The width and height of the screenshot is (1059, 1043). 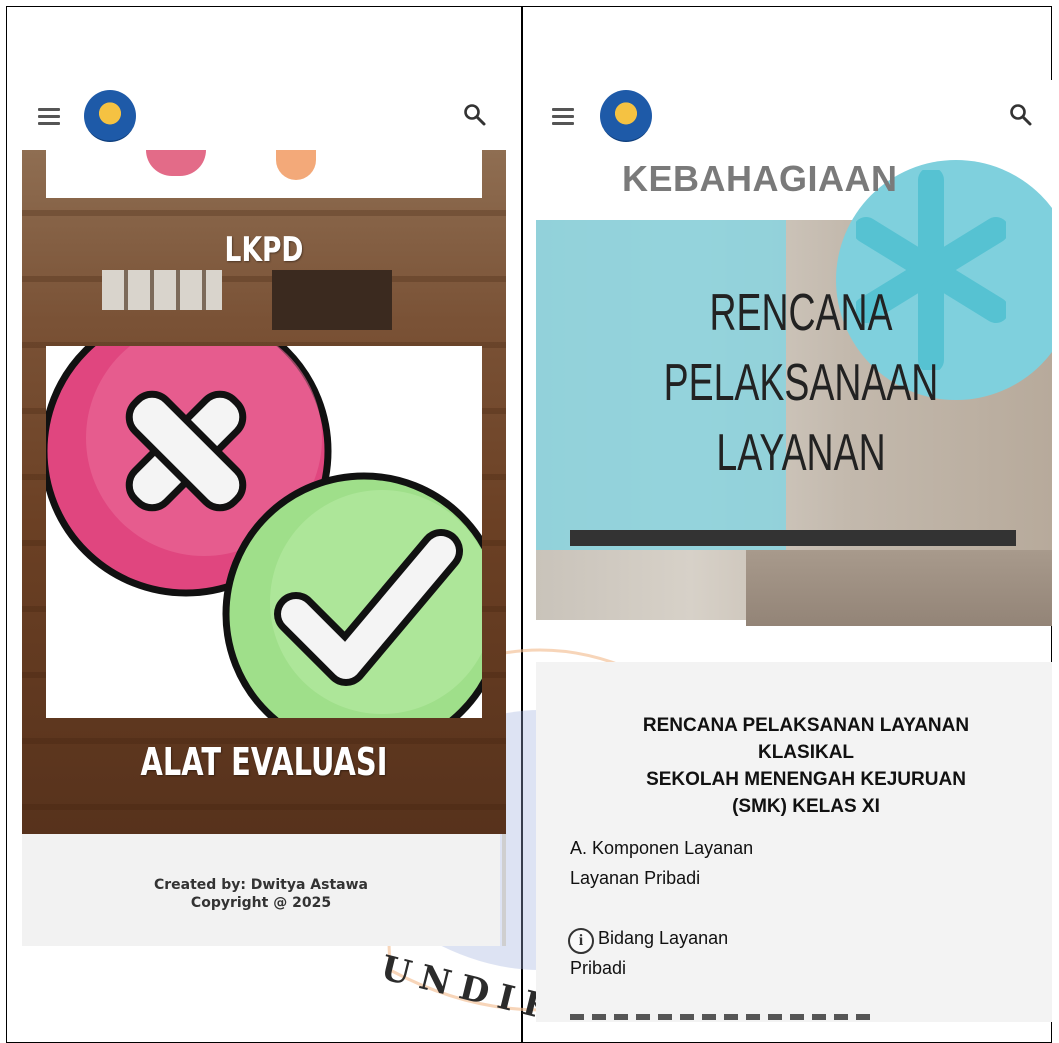 I want to click on hero-title-line3: LAYANAN, so click(x=801, y=453).